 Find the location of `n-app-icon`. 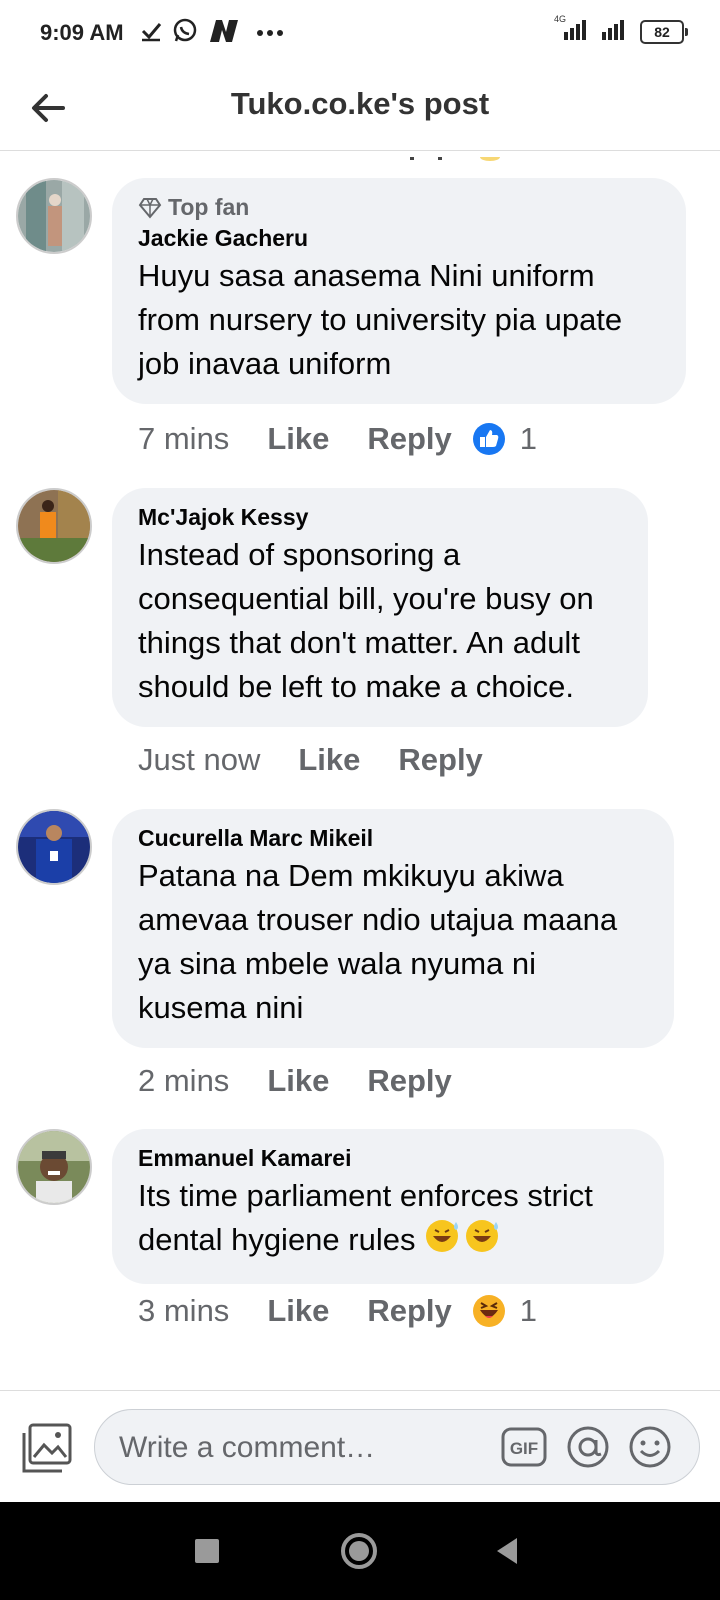

n-app-icon is located at coordinates (224, 33).